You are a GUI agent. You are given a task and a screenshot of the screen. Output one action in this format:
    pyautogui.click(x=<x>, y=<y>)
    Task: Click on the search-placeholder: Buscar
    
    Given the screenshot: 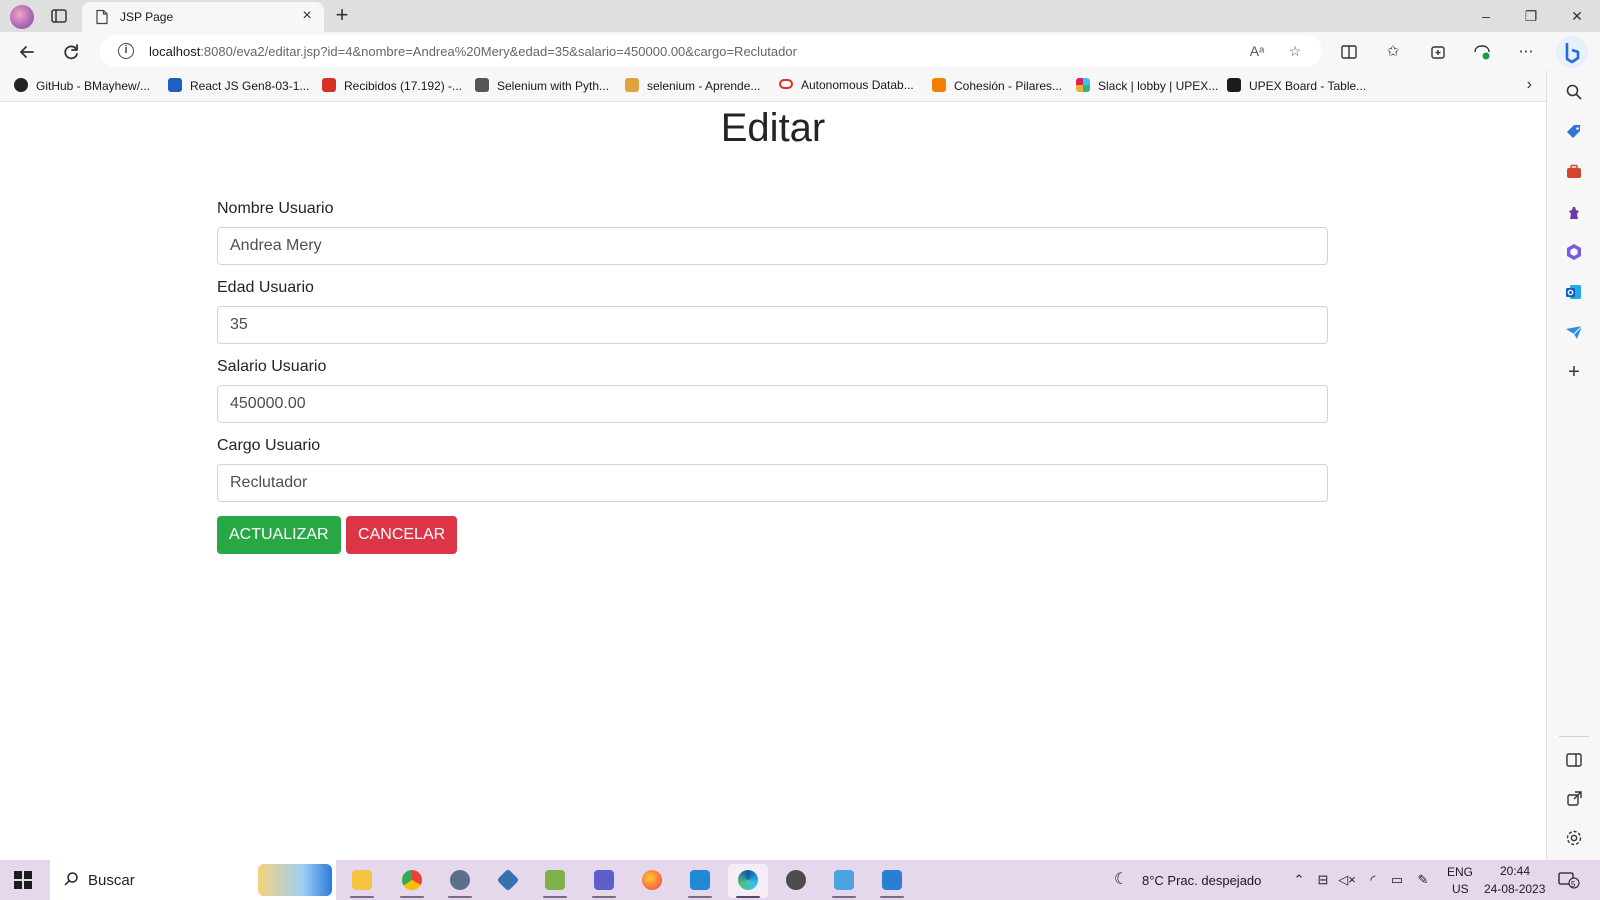 What is the action you would take?
    pyautogui.click(x=111, y=880)
    